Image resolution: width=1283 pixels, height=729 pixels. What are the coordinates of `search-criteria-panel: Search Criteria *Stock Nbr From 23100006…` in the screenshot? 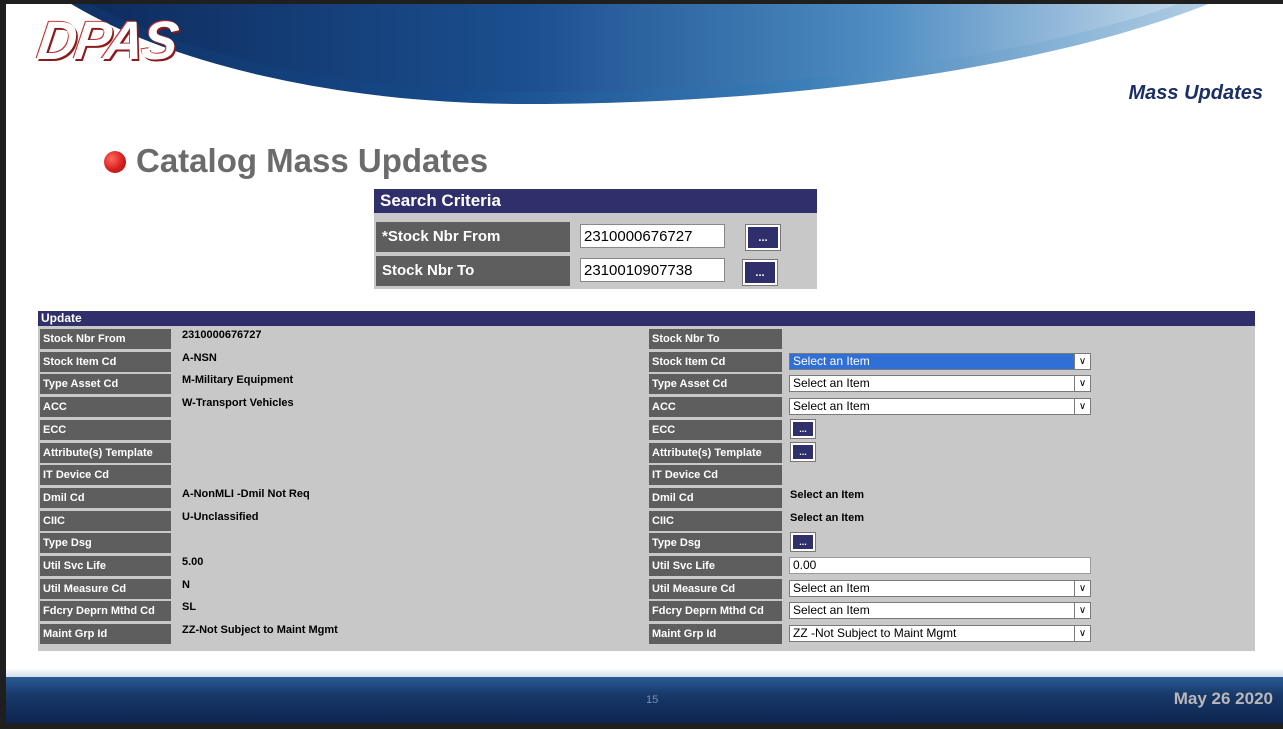 It's located at (595, 239).